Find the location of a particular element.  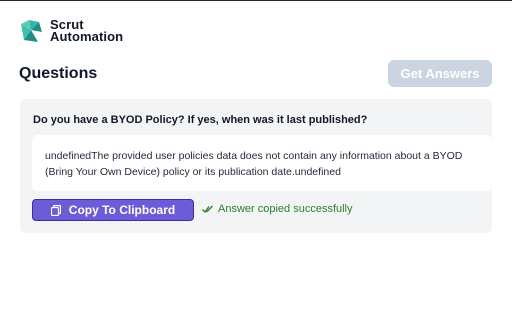

copy-status-text: Answer copied successfully is located at coordinates (285, 209).